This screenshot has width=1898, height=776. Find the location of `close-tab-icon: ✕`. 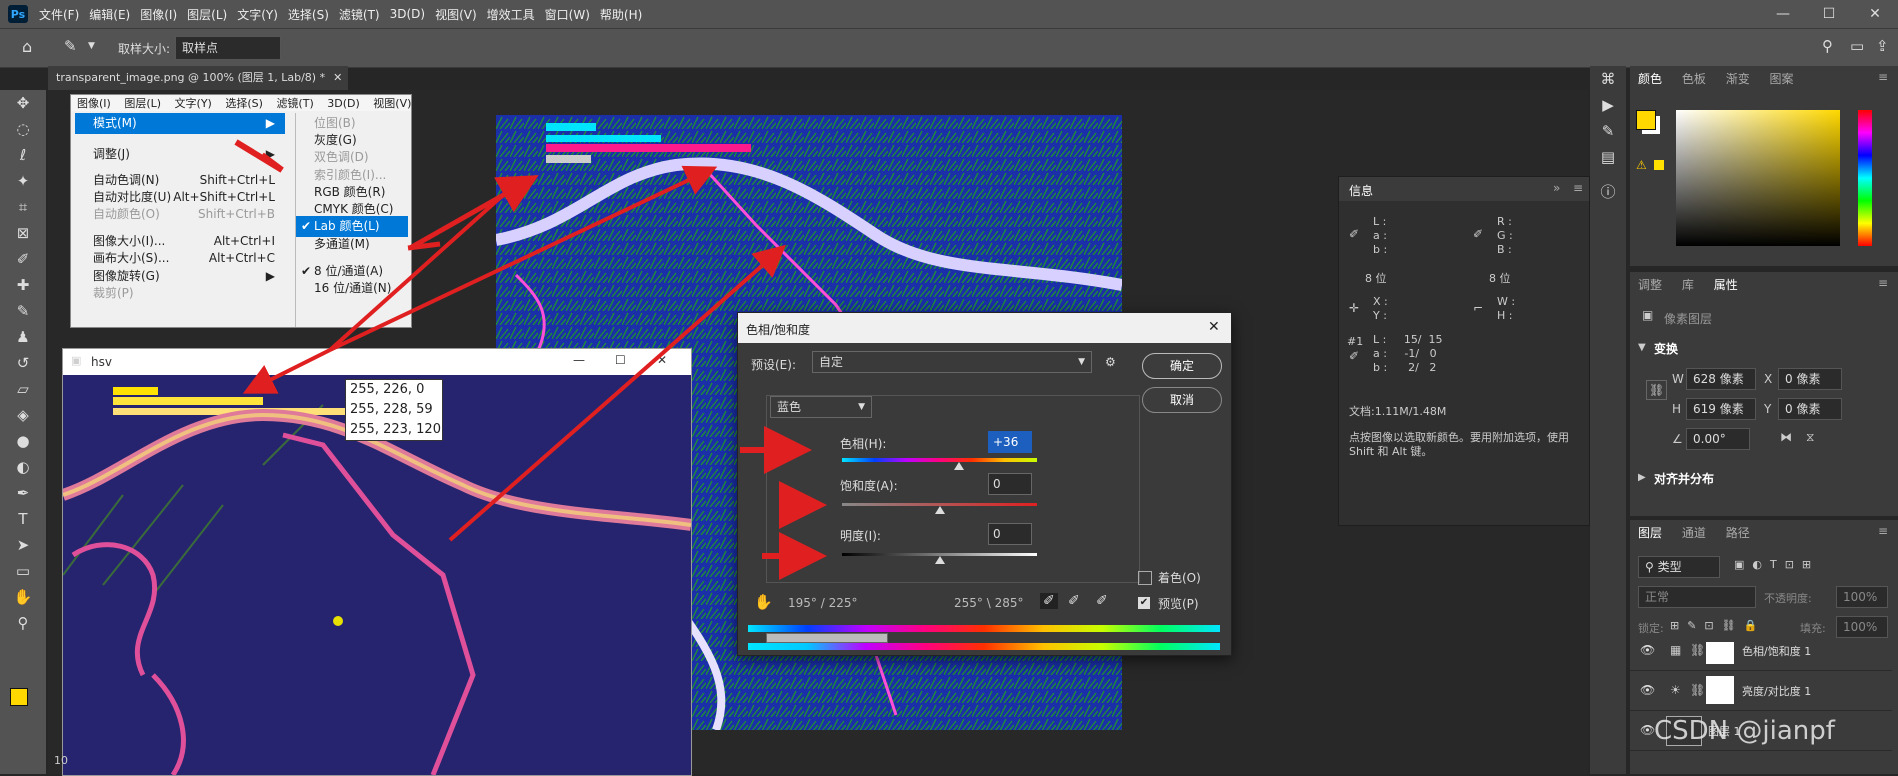

close-tab-icon: ✕ is located at coordinates (337, 77).